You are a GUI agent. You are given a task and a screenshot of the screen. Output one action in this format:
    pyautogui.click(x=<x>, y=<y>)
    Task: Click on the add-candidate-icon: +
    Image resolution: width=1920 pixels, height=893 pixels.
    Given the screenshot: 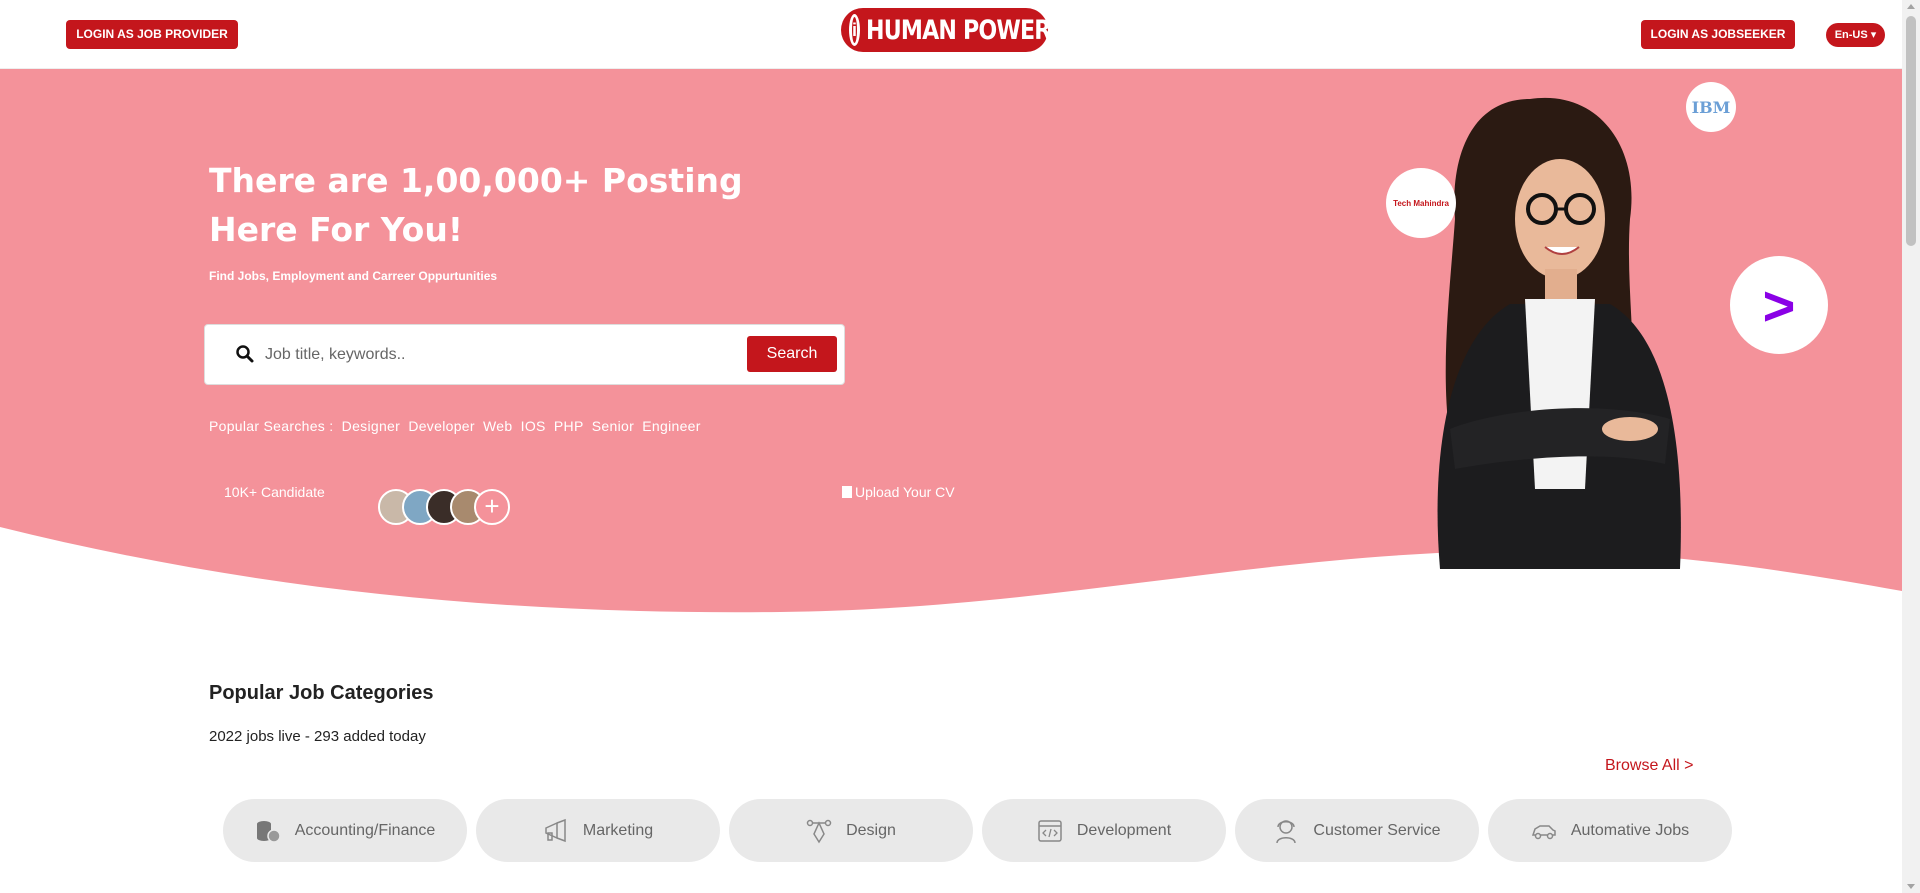 What is the action you would take?
    pyautogui.click(x=492, y=507)
    